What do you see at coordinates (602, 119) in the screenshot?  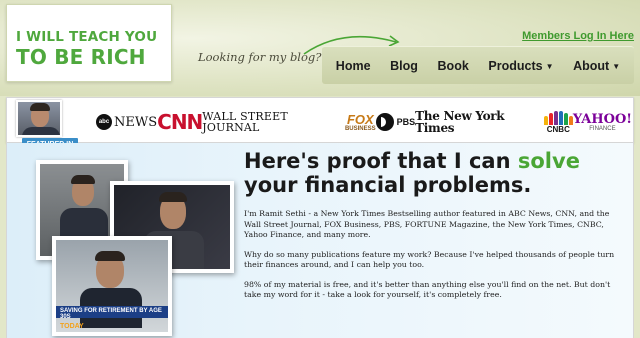 I see `yahoo-word: YAHOO!` at bounding box center [602, 119].